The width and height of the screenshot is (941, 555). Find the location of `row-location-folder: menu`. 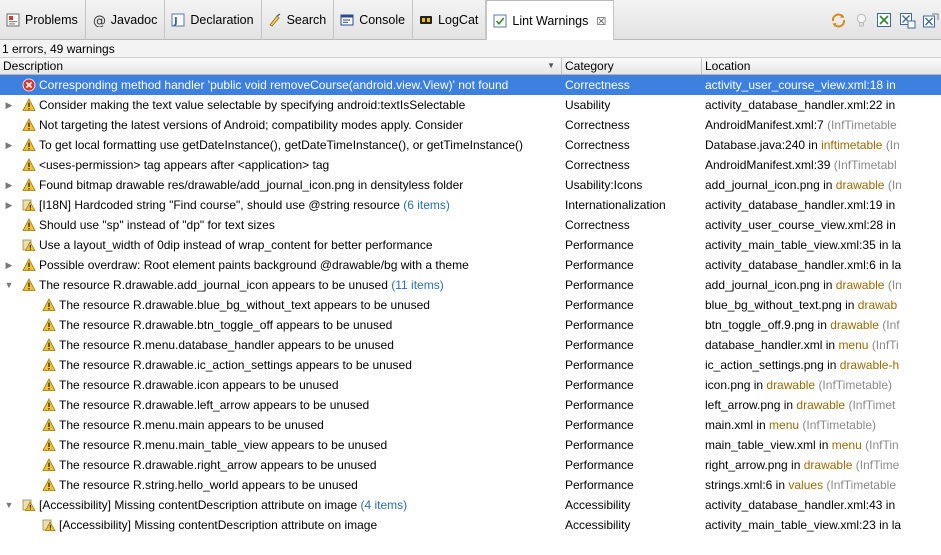

row-location-folder: menu is located at coordinates (784, 425).